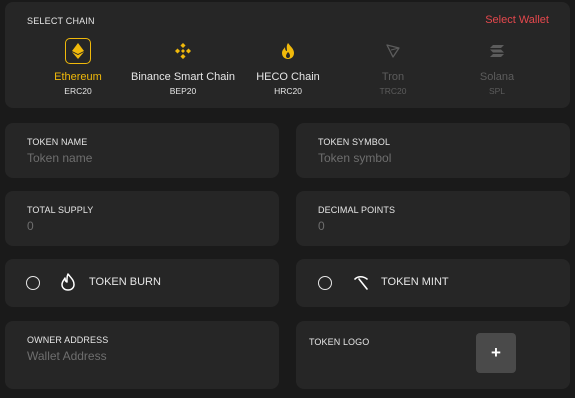 The width and height of the screenshot is (575, 398). What do you see at coordinates (415, 282) in the screenshot?
I see `token-mint-label: TOKEN MINT` at bounding box center [415, 282].